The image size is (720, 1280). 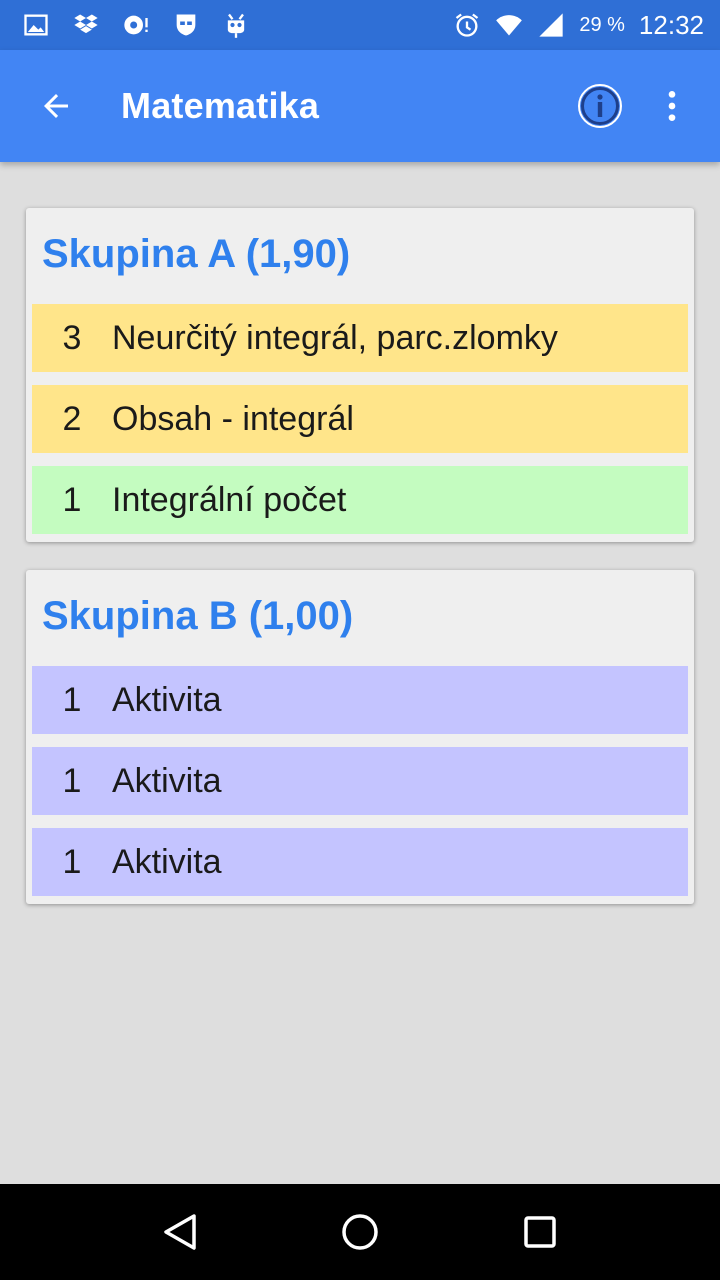 I want to click on grade-label: Neurčitý integrál, parc.zlomky, so click(x=335, y=337).